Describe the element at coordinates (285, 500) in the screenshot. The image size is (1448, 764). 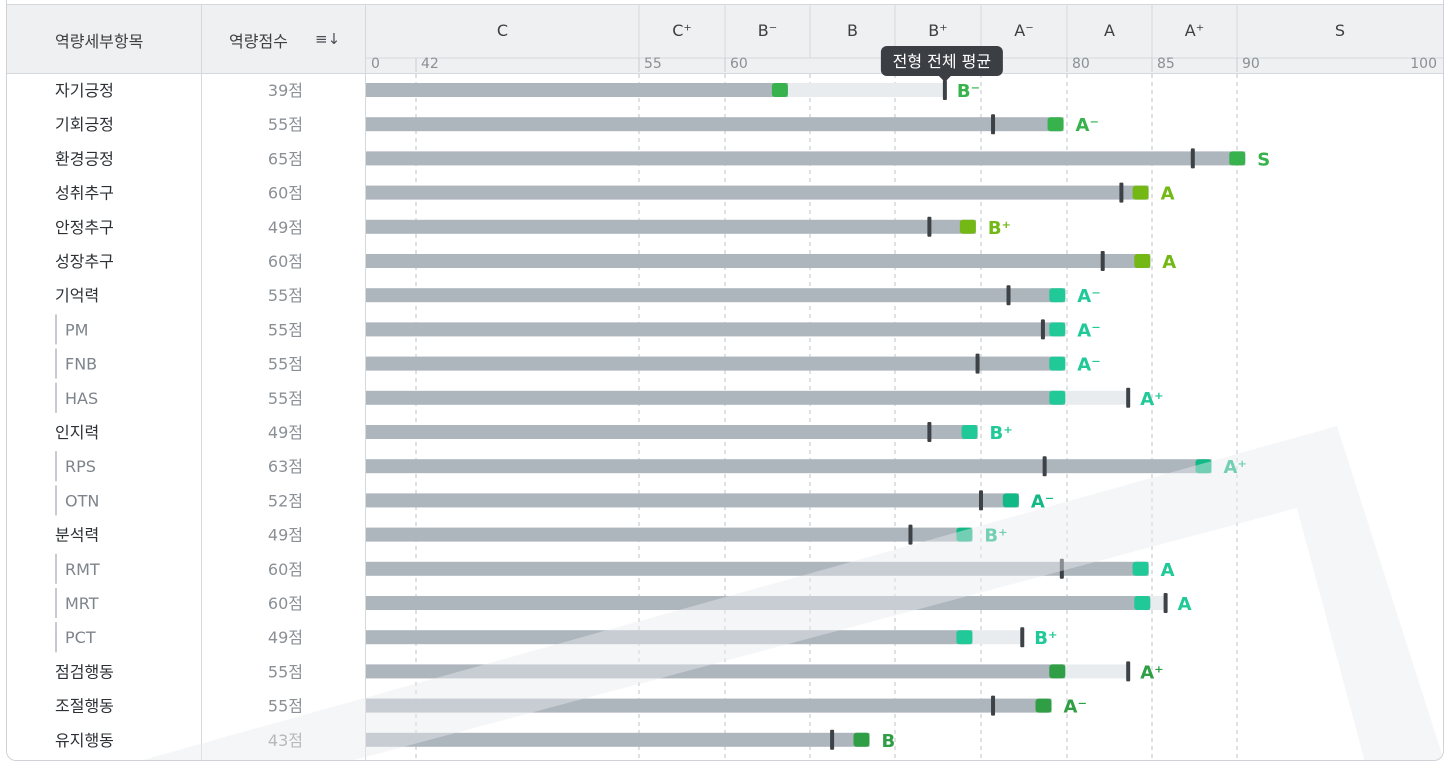
I see `row-score: 52점` at that location.